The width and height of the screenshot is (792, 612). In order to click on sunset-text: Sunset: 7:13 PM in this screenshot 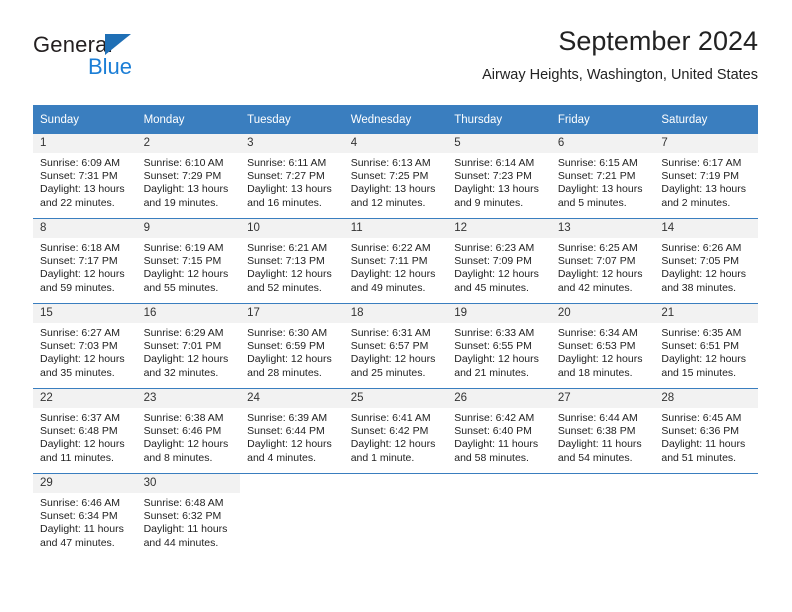, I will do `click(286, 261)`.